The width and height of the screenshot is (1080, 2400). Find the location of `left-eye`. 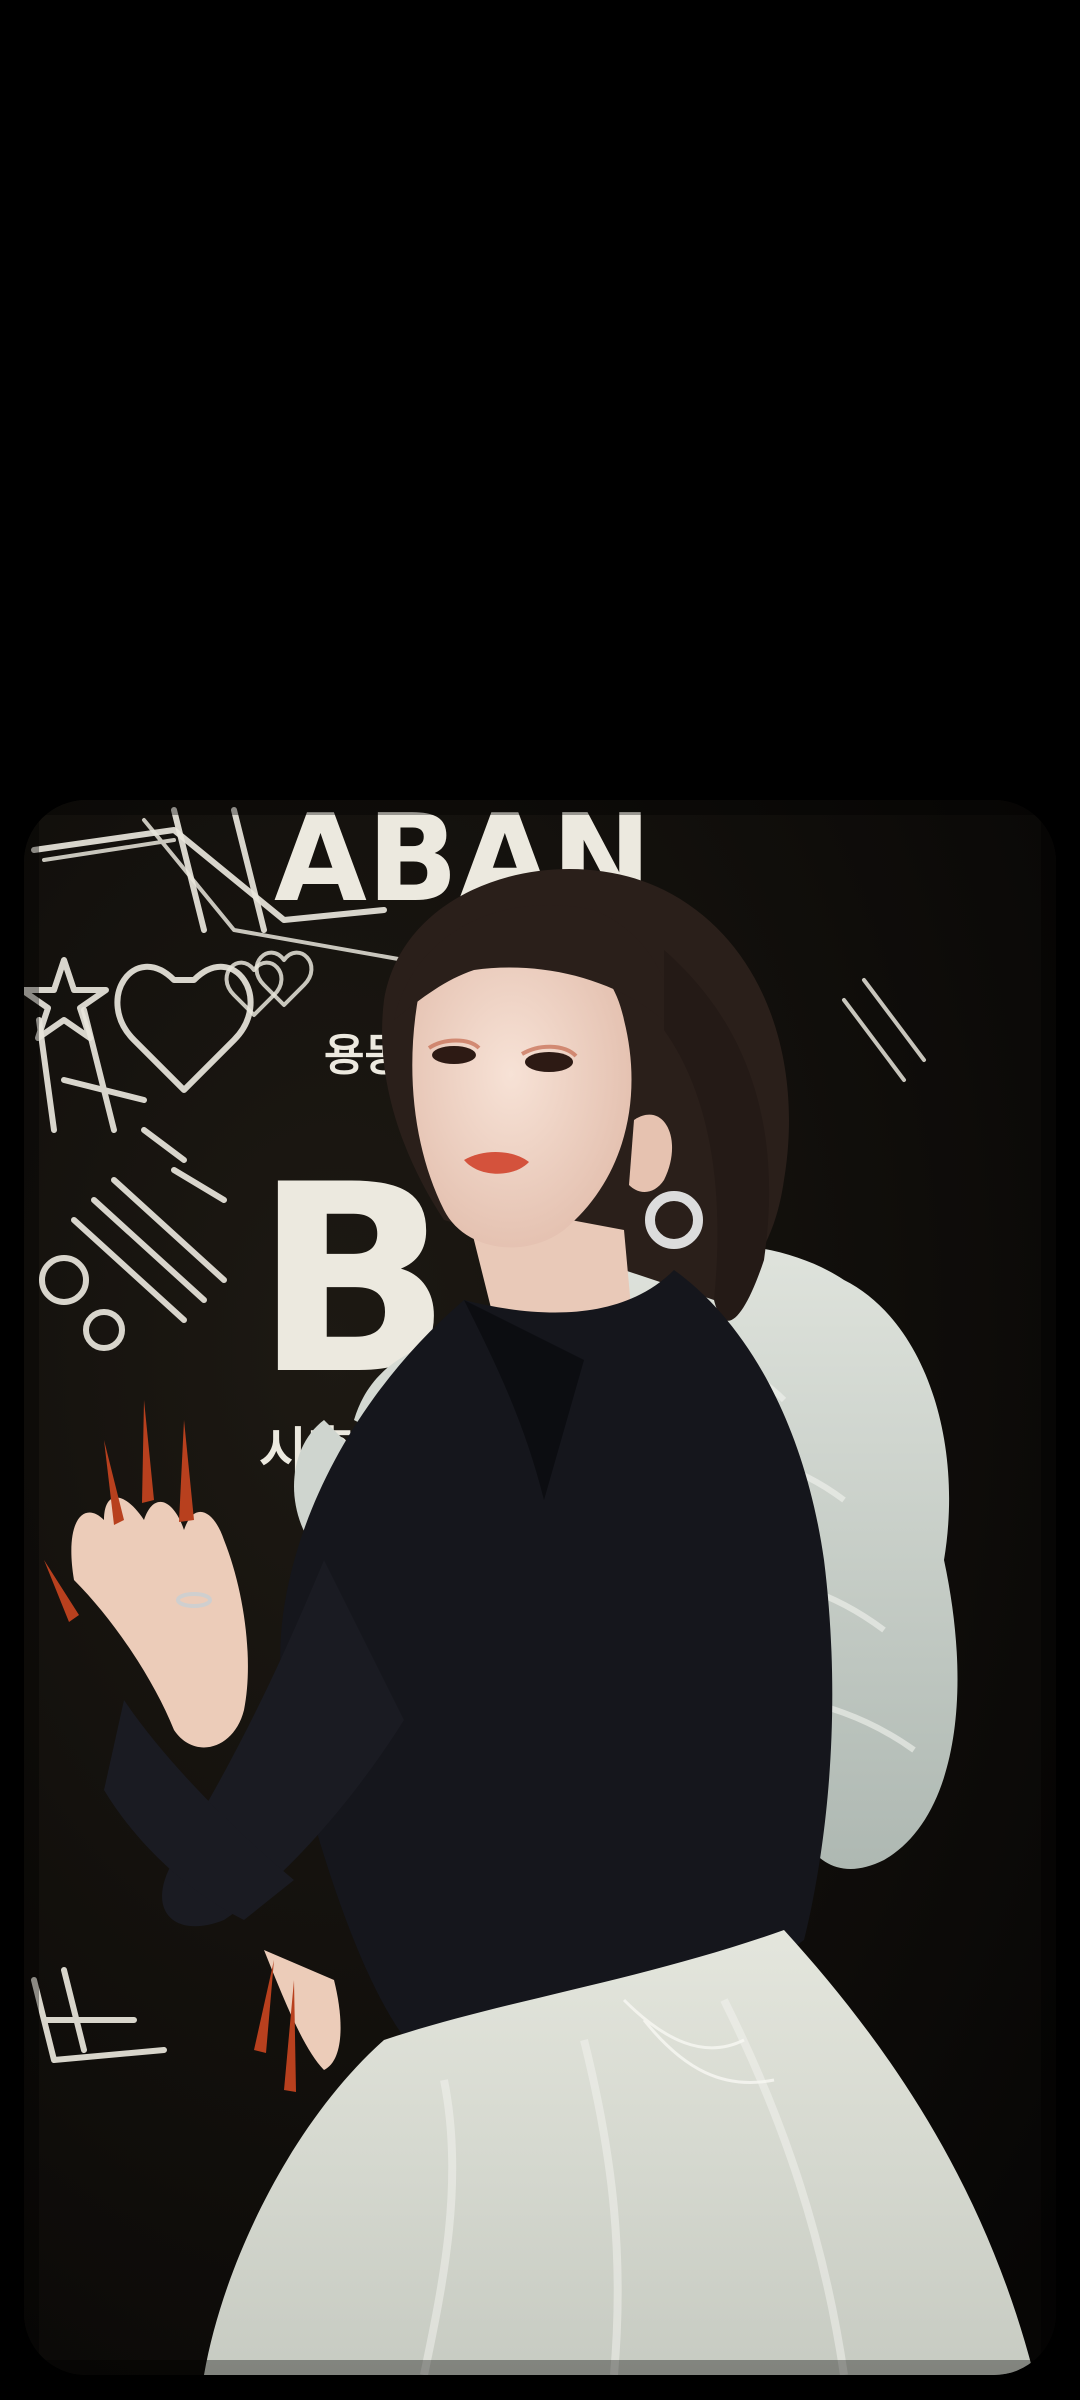

left-eye is located at coordinates (454, 1055).